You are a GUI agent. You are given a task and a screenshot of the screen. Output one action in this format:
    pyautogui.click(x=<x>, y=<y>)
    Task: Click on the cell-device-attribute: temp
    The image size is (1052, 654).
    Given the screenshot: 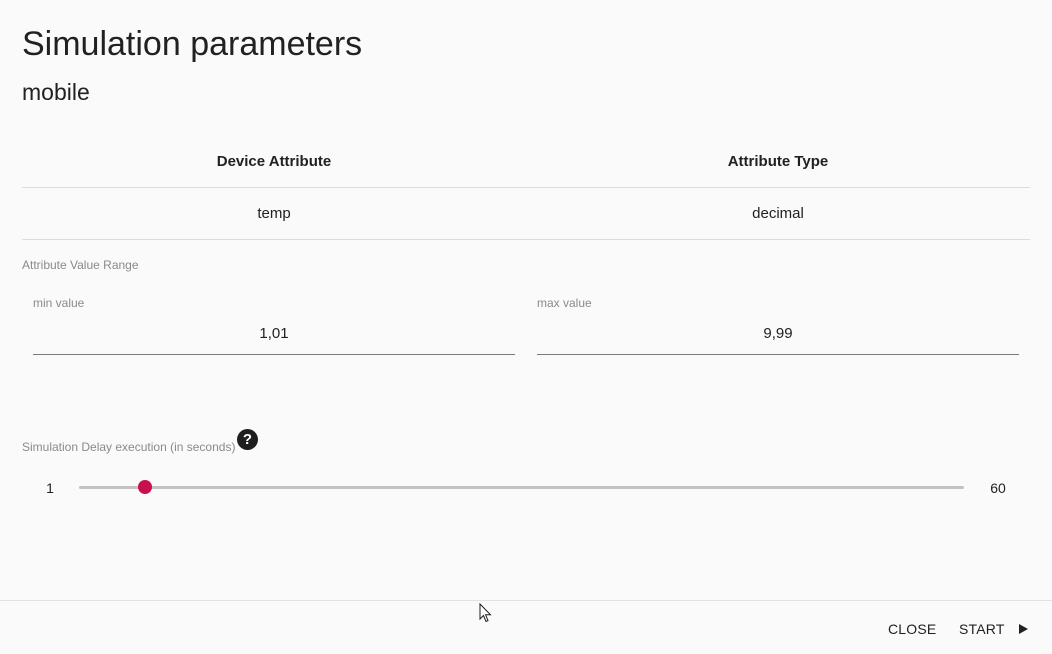 What is the action you would take?
    pyautogui.click(x=274, y=213)
    